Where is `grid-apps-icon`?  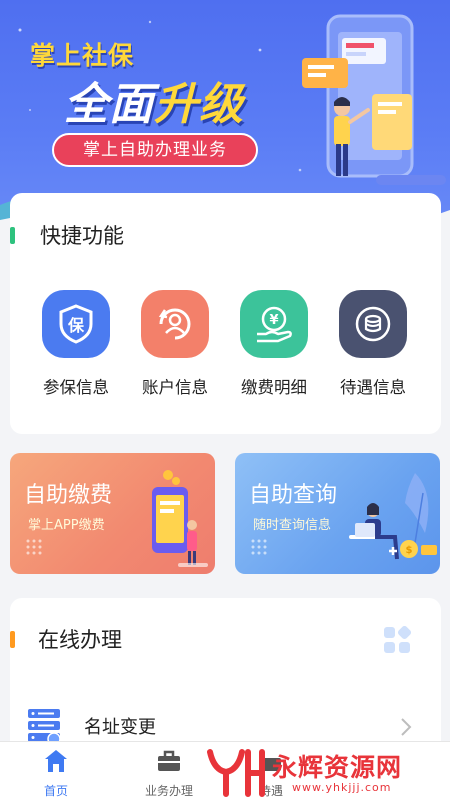 grid-apps-icon is located at coordinates (397, 640).